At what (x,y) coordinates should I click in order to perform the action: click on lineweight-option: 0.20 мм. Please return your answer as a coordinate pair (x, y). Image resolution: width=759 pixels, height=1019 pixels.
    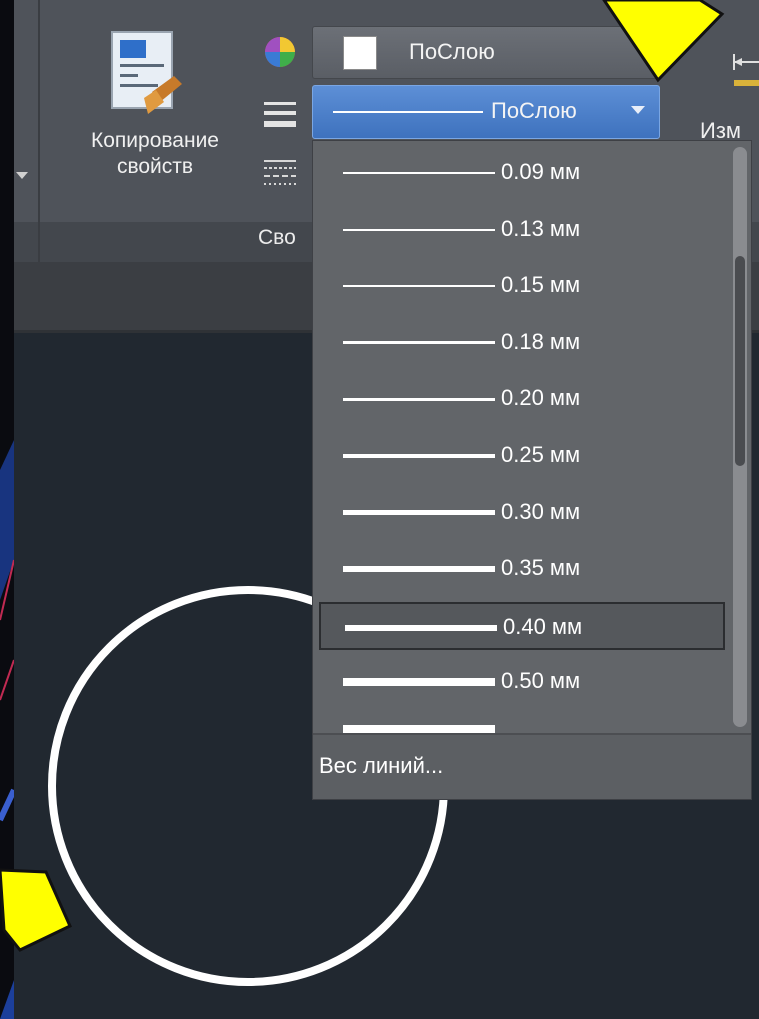
    Looking at the image, I should click on (522, 399).